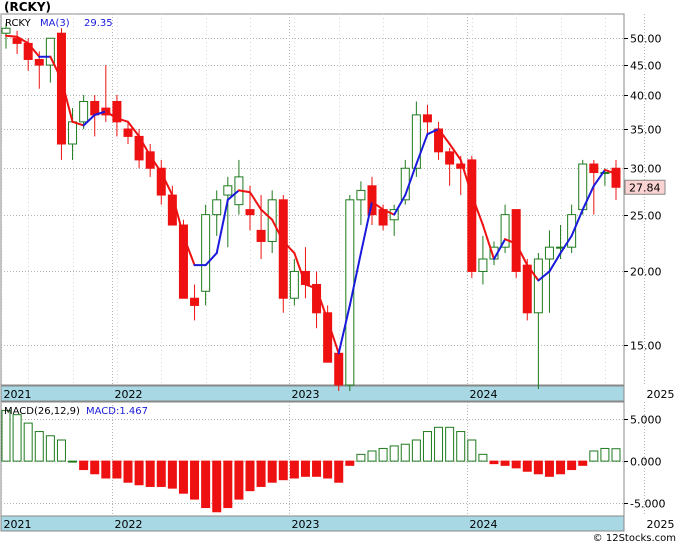 This screenshot has width=680, height=546. Describe the element at coordinates (646, 216) in the screenshot. I see `price-y-tick-label: 25.00` at that location.